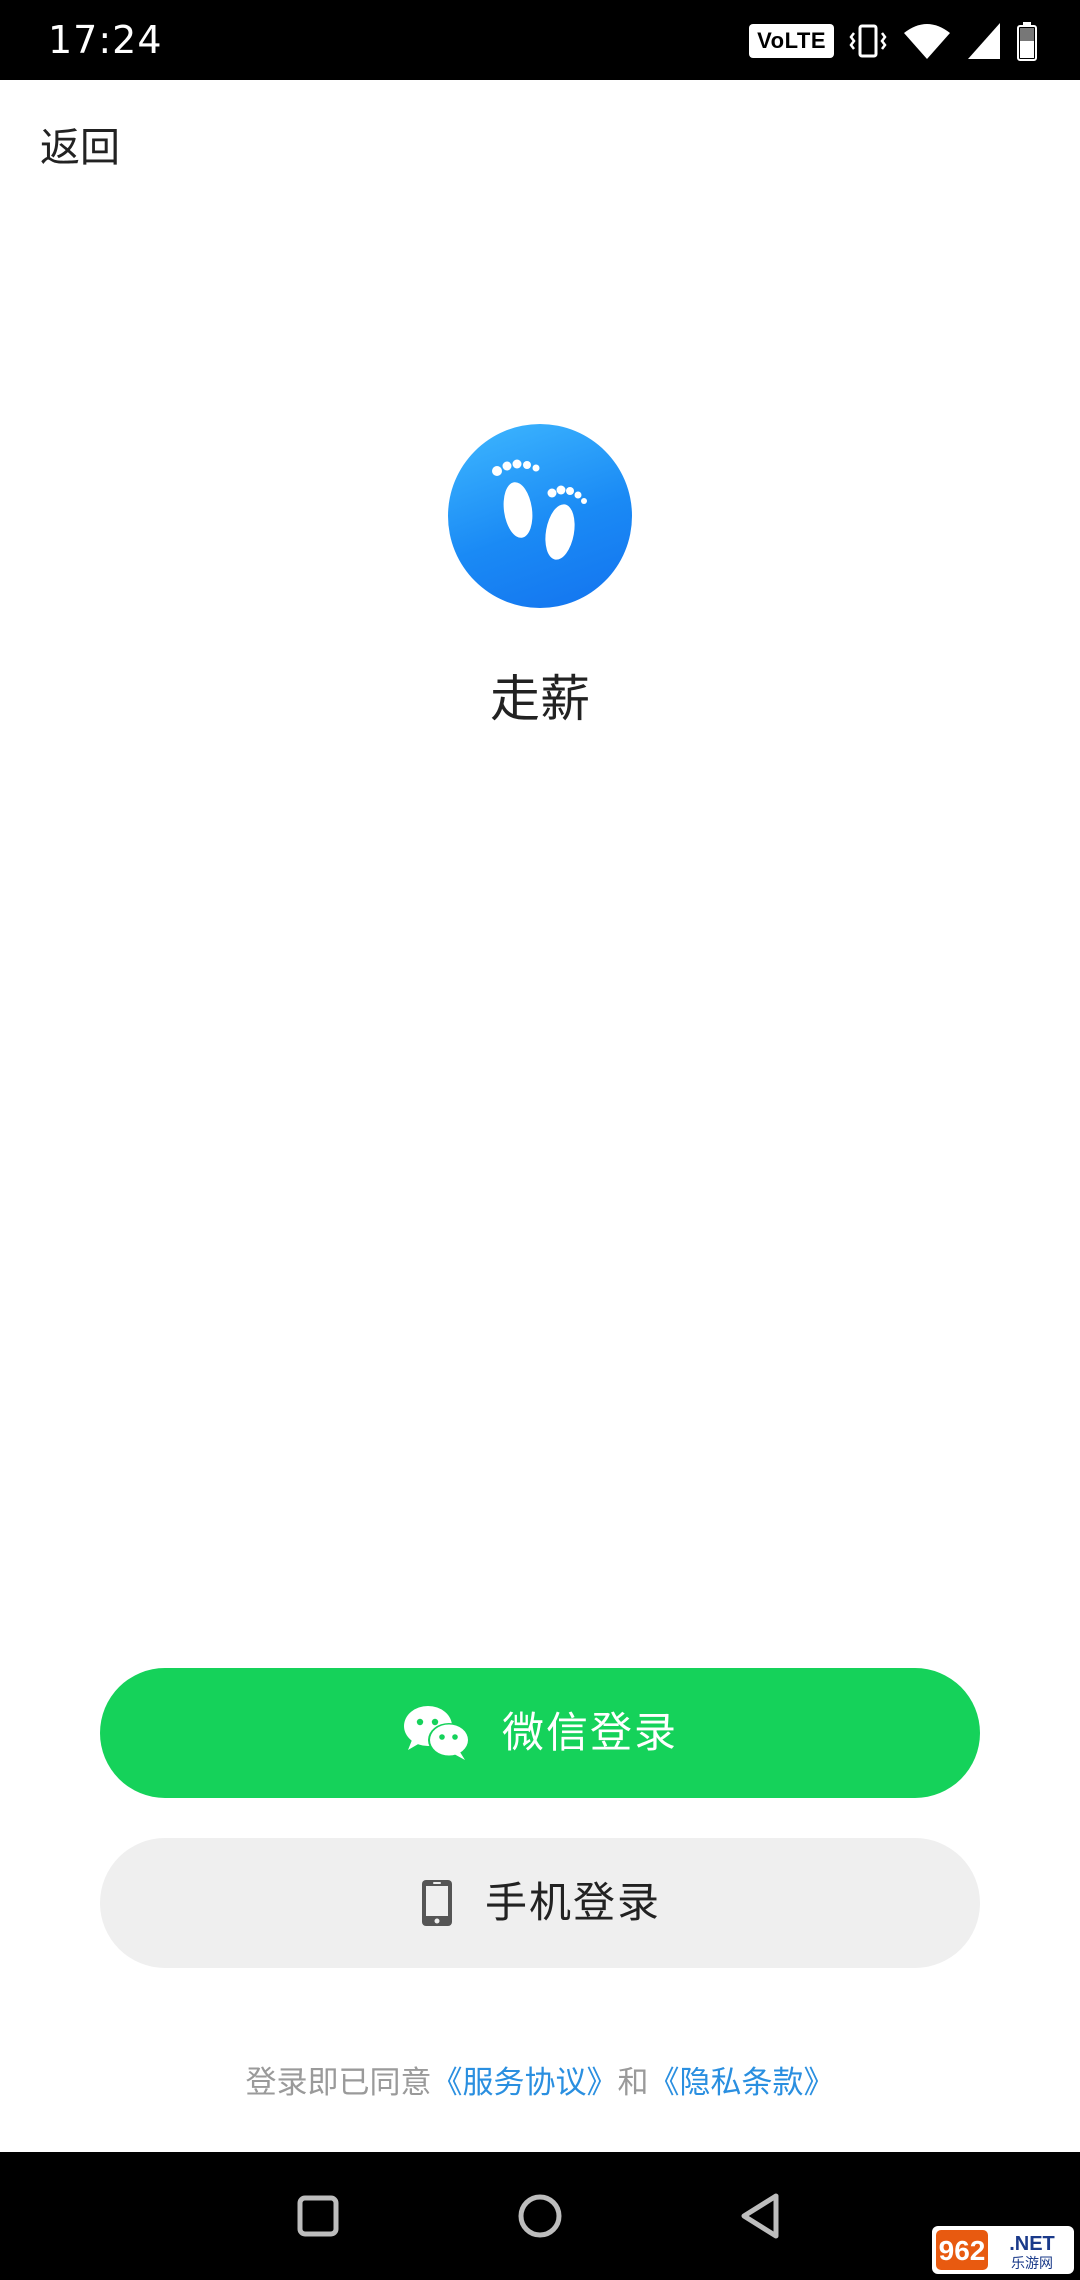  I want to click on status-time: 17:24, so click(105, 40).